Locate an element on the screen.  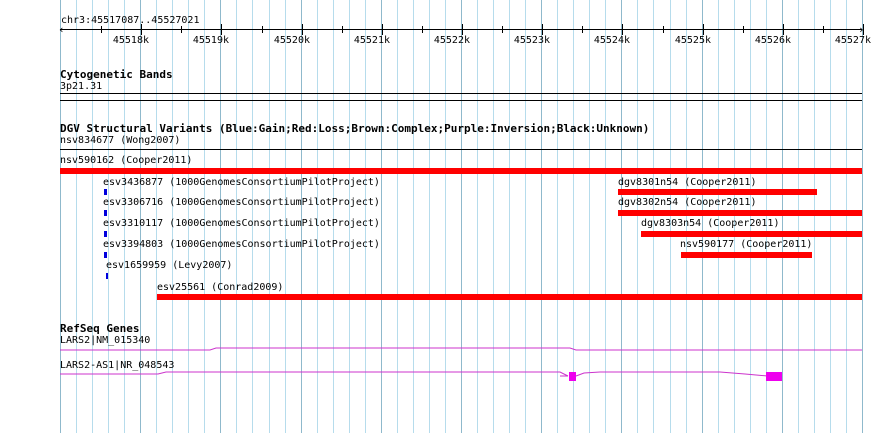
cytoband-track-border-bottom is located at coordinates (461, 100).